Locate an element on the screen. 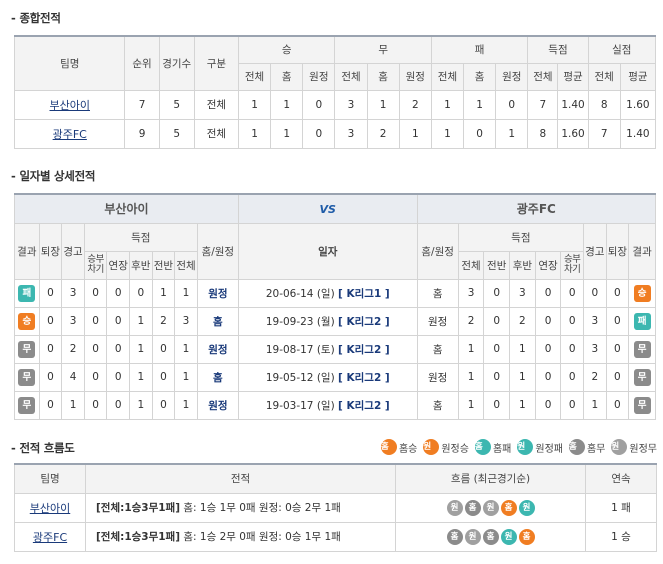 This screenshot has width=663, height=564. team-cell: 부산아이 is located at coordinates (50, 507).